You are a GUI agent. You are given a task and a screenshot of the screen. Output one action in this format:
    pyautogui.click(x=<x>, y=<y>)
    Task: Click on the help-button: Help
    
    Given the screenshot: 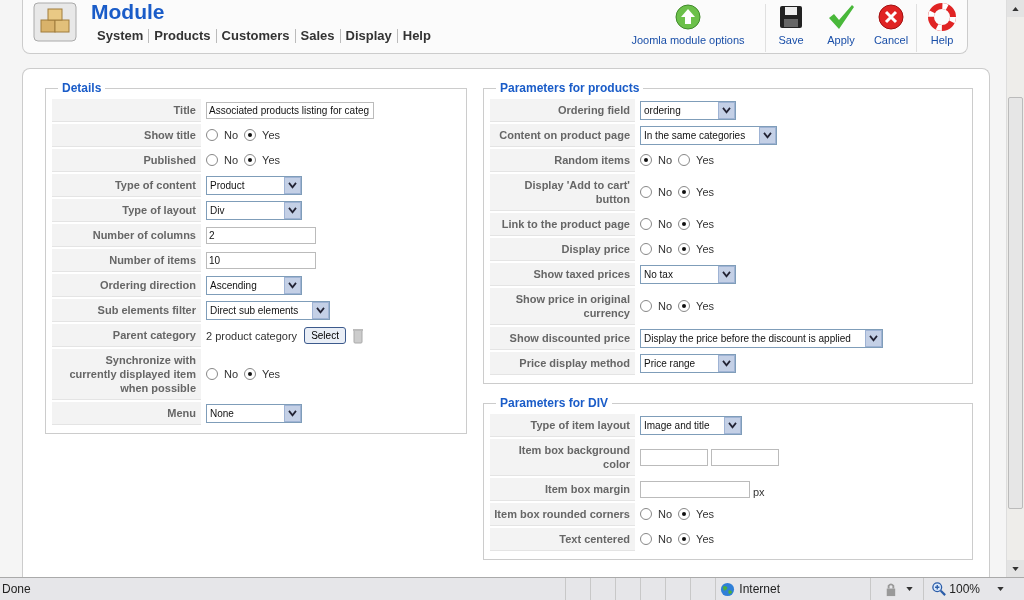 What is the action you would take?
    pyautogui.click(x=942, y=23)
    